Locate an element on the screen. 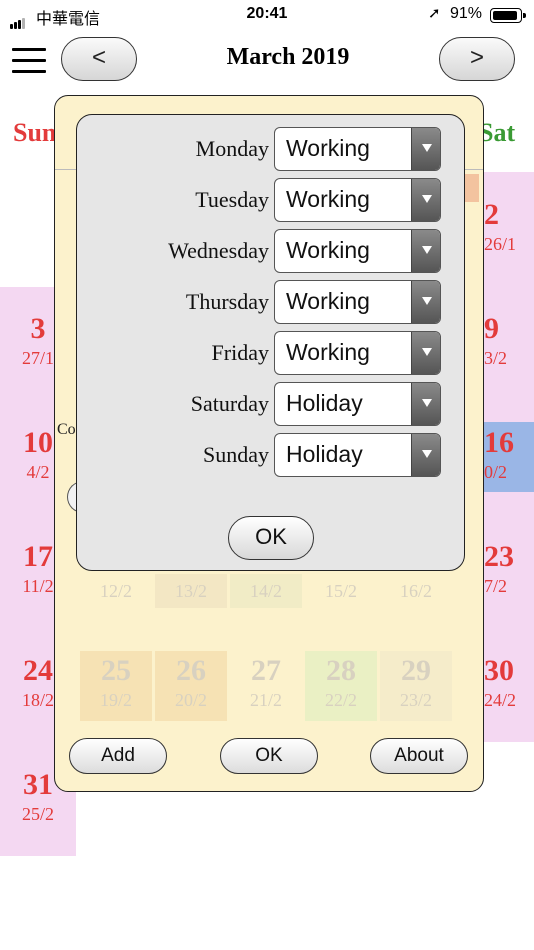 This screenshot has height=950, width=534. day-number: 30 is located at coordinates (499, 670).